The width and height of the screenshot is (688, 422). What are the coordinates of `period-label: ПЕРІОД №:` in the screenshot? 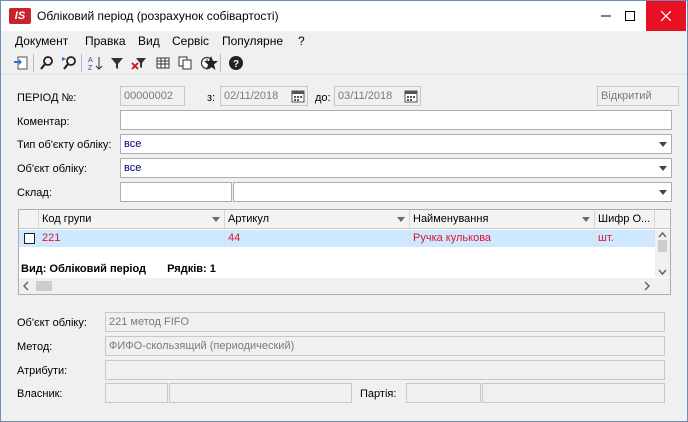 It's located at (47, 98).